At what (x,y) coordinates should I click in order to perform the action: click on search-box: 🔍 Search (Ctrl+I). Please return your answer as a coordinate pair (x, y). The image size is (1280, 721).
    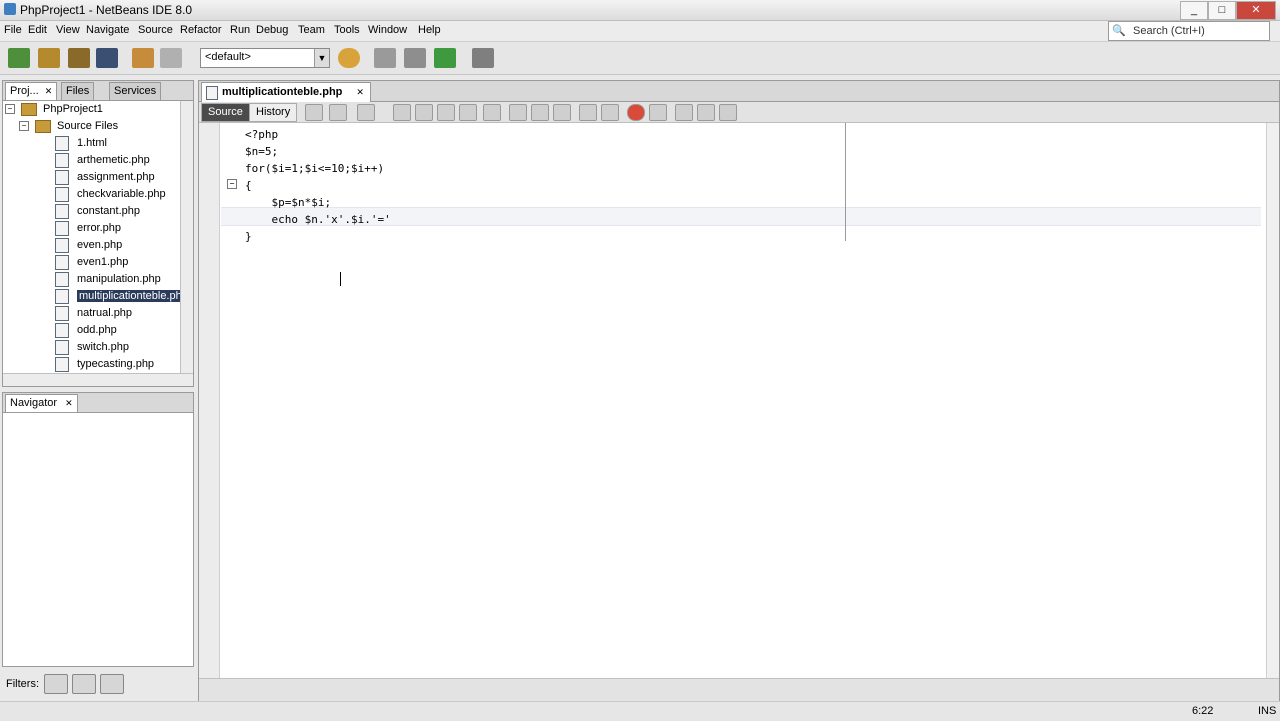
    Looking at the image, I should click on (1189, 31).